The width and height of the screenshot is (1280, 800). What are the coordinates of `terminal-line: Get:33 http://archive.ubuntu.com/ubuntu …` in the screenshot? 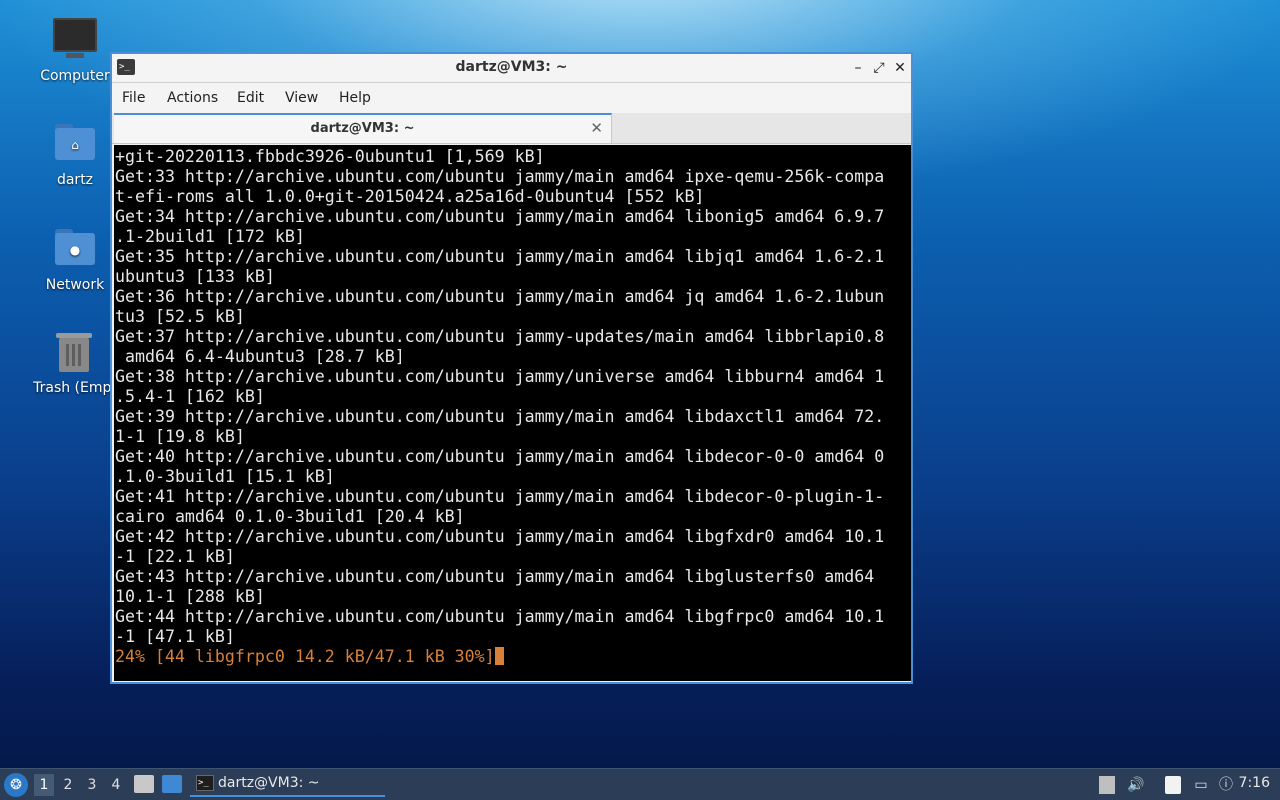 It's located at (500, 176).